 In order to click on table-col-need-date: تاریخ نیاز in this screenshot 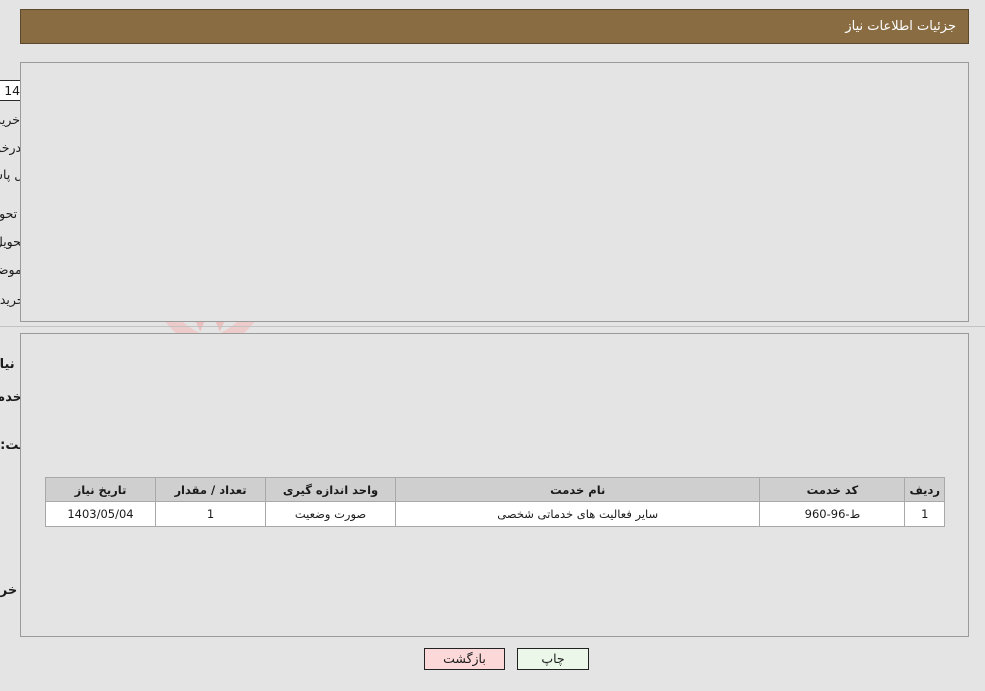, I will do `click(100, 489)`.